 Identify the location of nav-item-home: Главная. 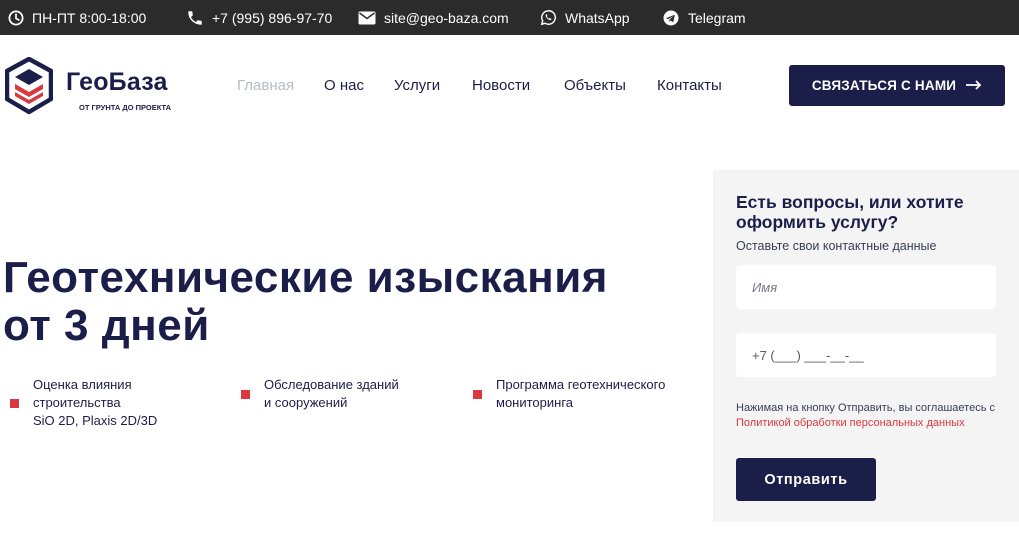
(265, 85).